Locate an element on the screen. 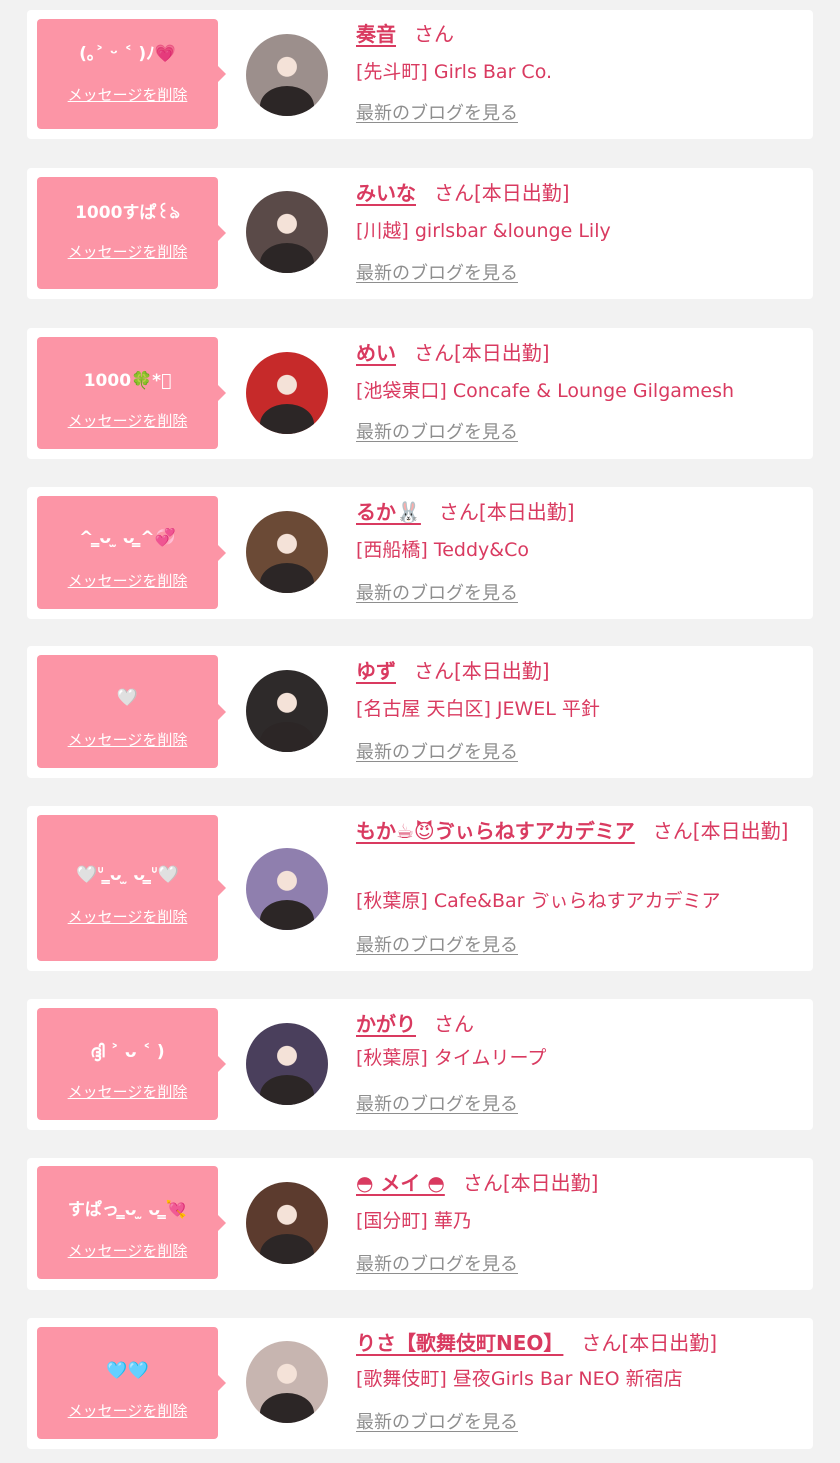 Image resolution: width=840 pixels, height=1463 pixels. name-line: めい さん[本日出勤] is located at coordinates (573, 353).